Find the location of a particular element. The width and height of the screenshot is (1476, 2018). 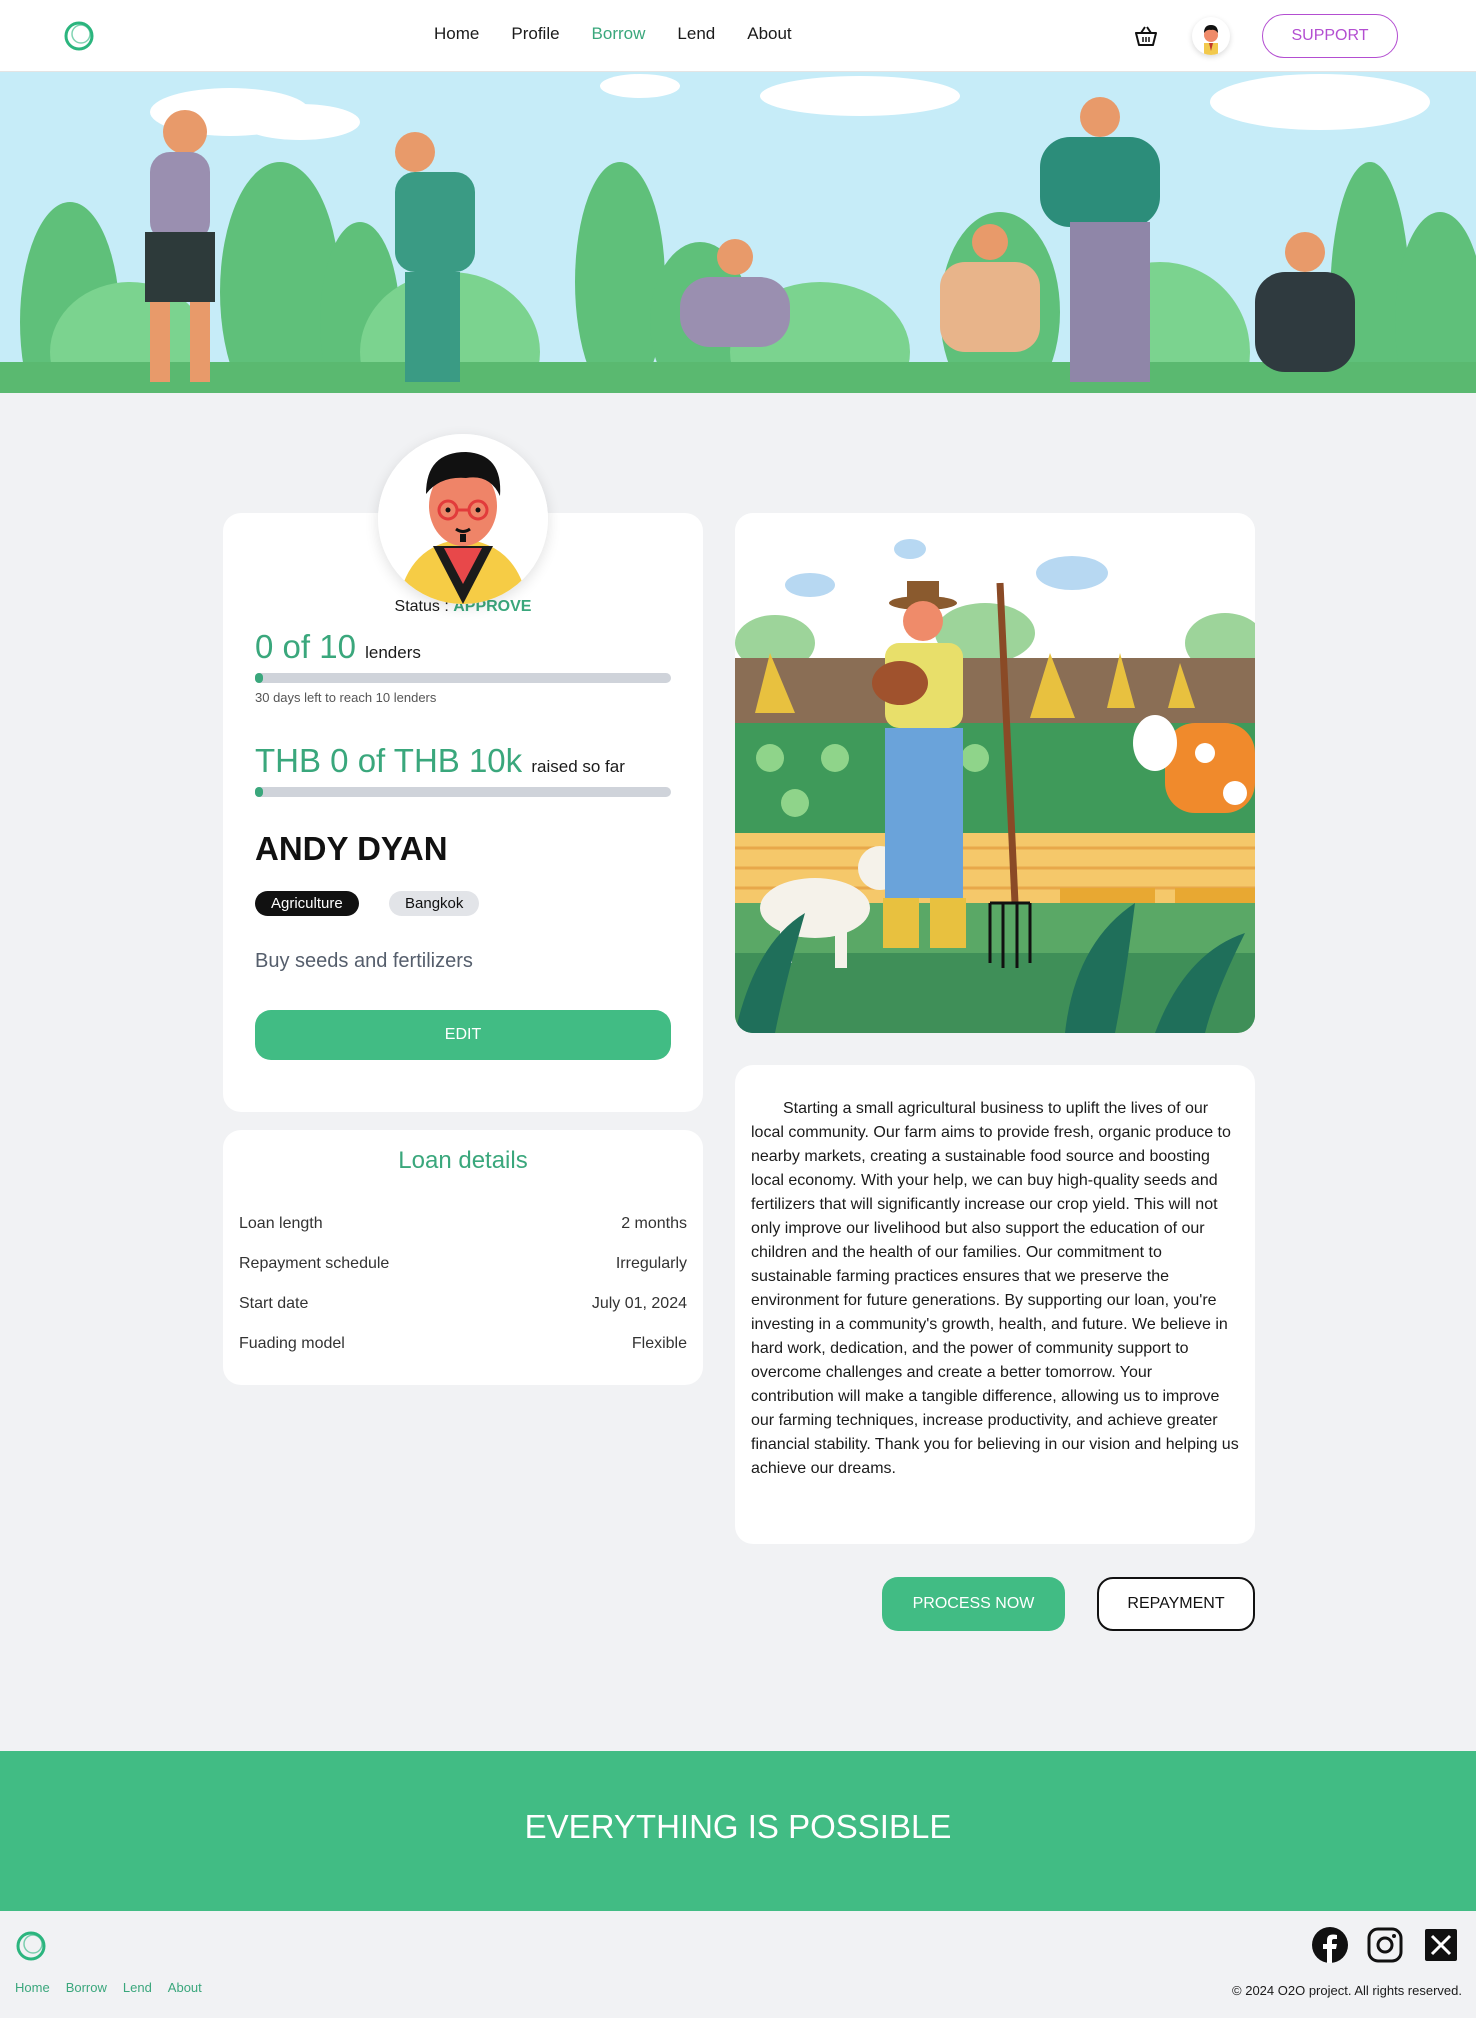

nav-link-lend: Lend is located at coordinates (696, 34).